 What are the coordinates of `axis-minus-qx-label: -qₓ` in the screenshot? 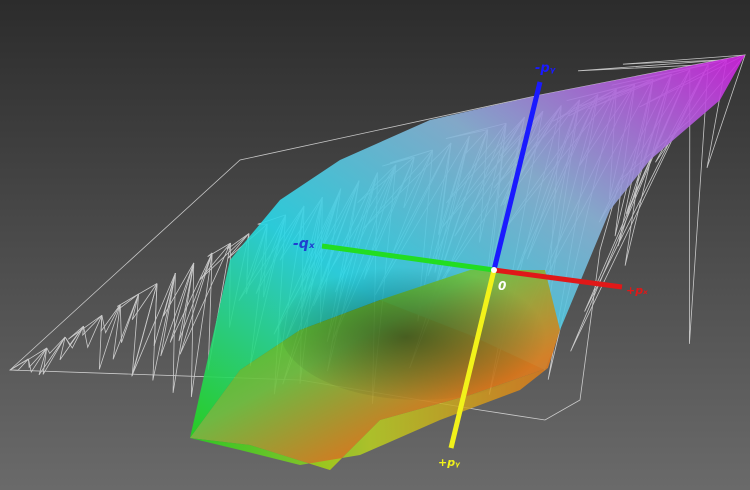 It's located at (304, 244).